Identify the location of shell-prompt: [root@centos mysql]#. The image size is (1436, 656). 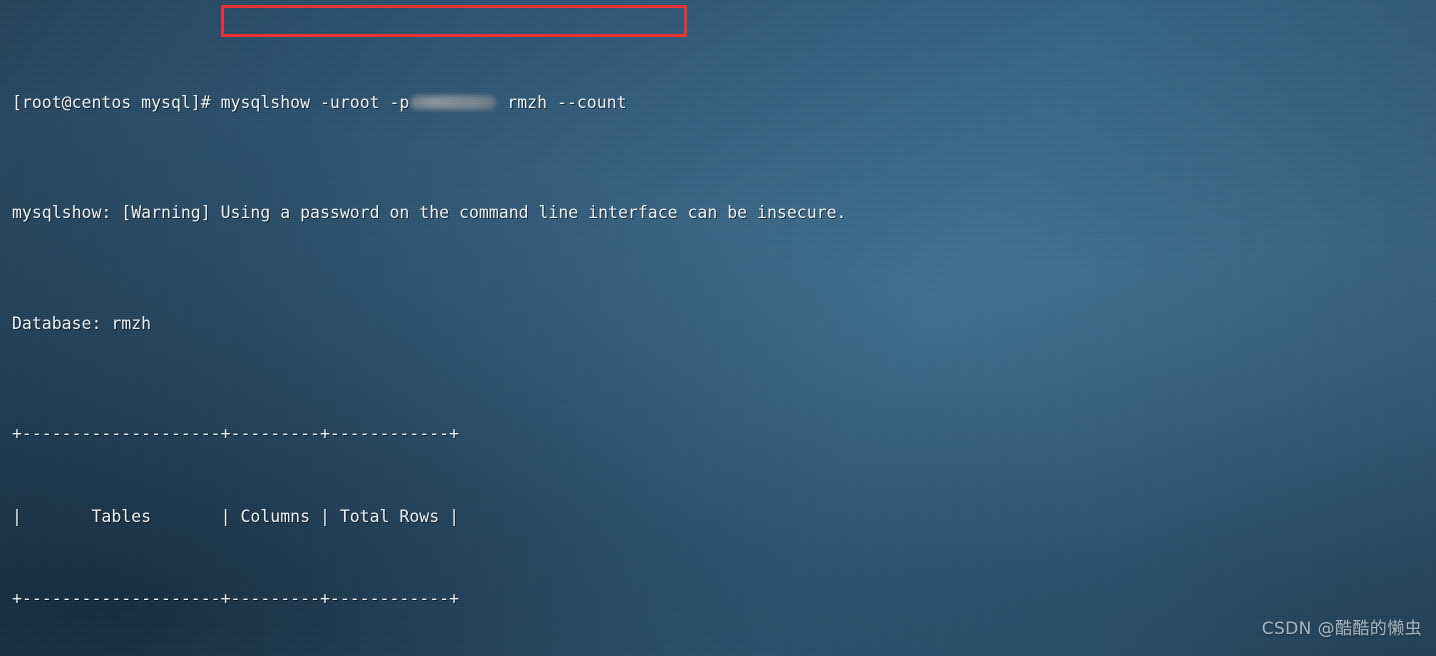
(111, 102).